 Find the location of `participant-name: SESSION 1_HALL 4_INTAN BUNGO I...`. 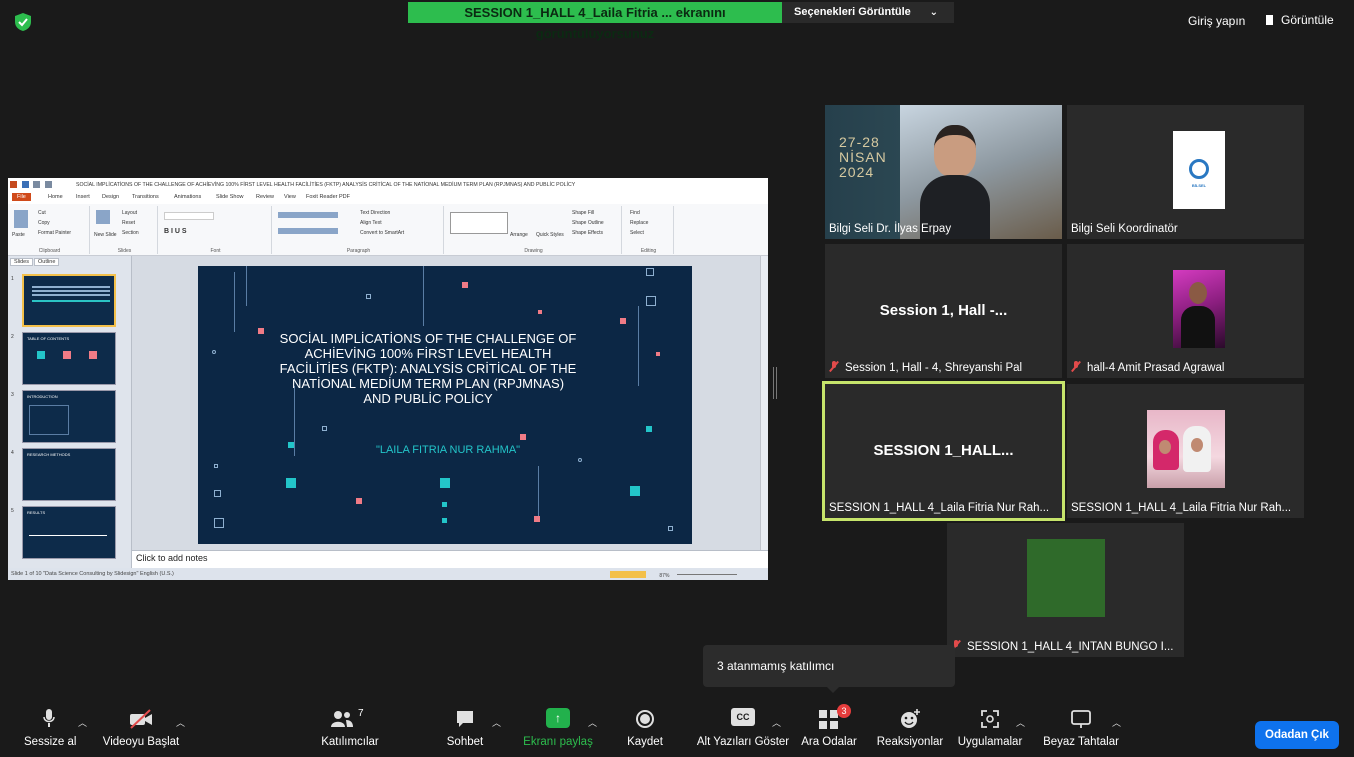

participant-name: SESSION 1_HALL 4_INTAN BUNGO I... is located at coordinates (1070, 647).